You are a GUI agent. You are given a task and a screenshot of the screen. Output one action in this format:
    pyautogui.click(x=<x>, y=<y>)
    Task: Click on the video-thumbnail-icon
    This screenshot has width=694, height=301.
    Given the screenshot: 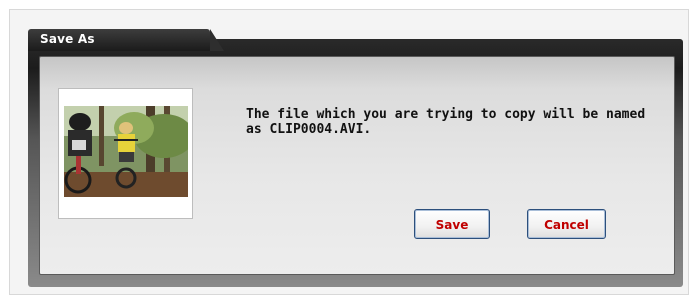 What is the action you would take?
    pyautogui.click(x=126, y=151)
    